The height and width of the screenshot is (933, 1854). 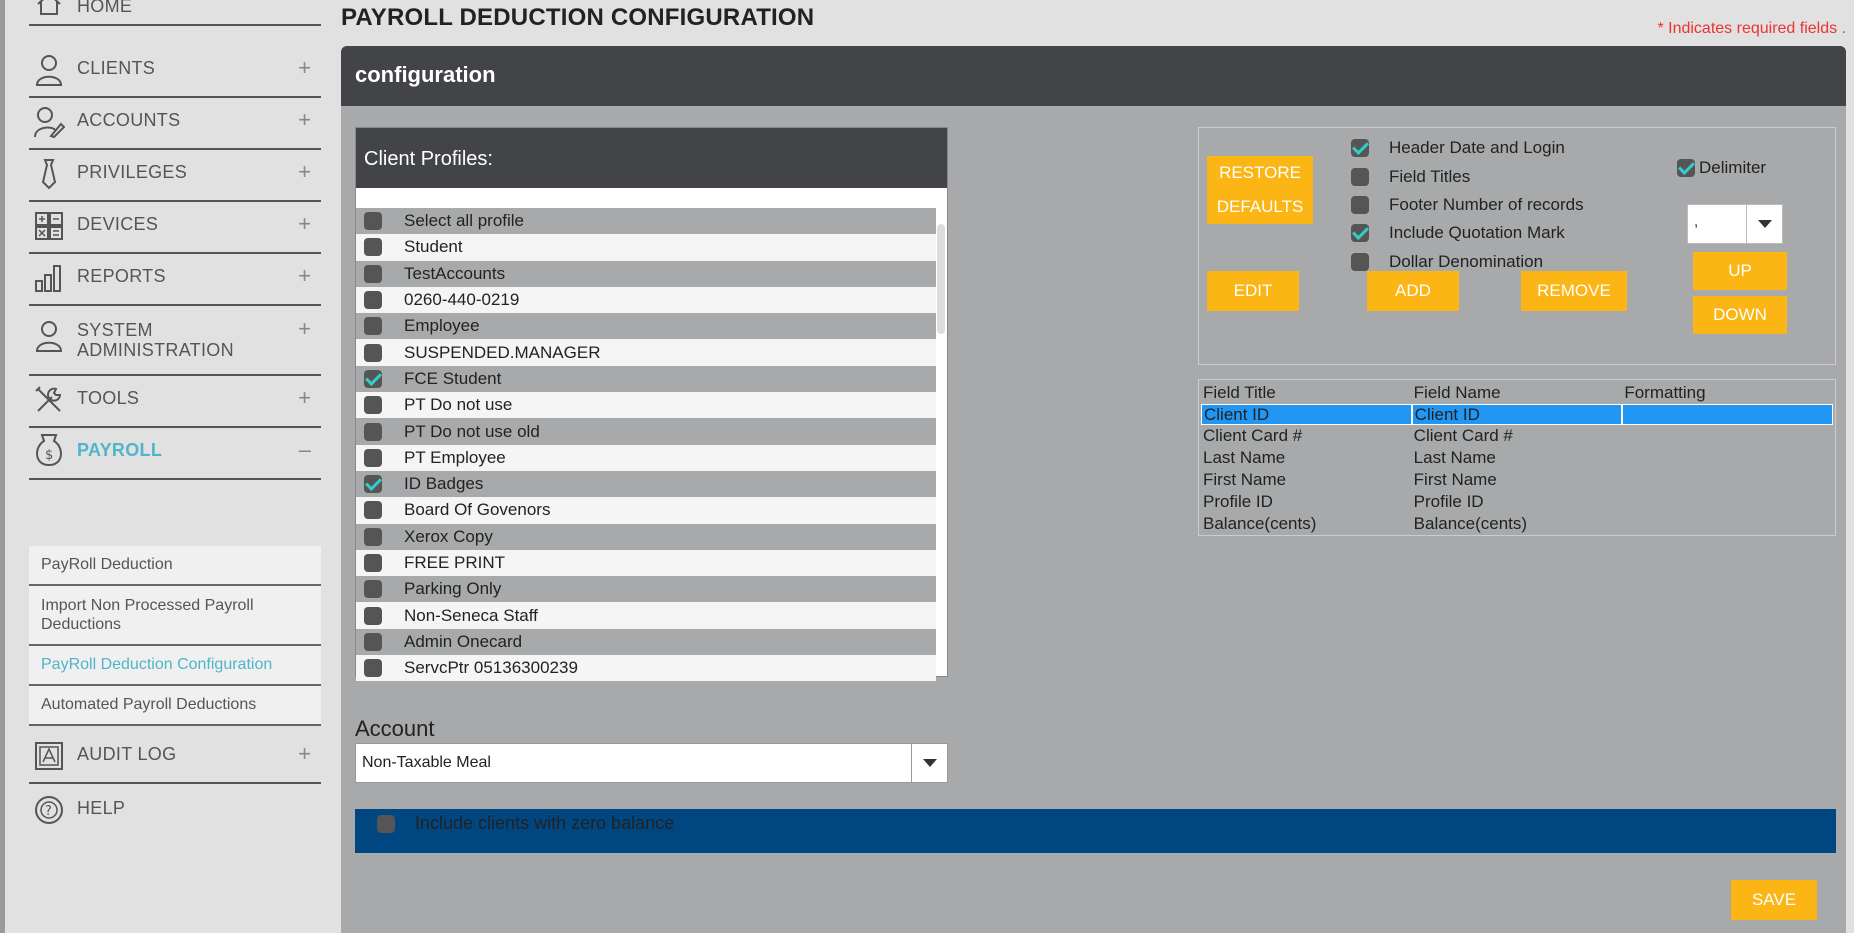 I want to click on profiles-scrollbar, so click(x=941, y=279).